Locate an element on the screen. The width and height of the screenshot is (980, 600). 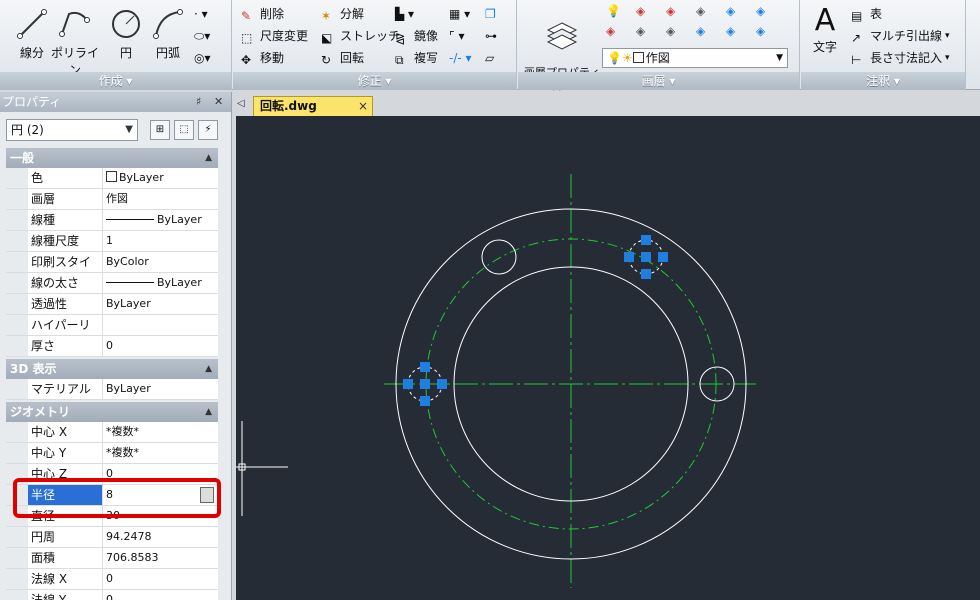
trim-button: -/- ▾ is located at coordinates (460, 58).